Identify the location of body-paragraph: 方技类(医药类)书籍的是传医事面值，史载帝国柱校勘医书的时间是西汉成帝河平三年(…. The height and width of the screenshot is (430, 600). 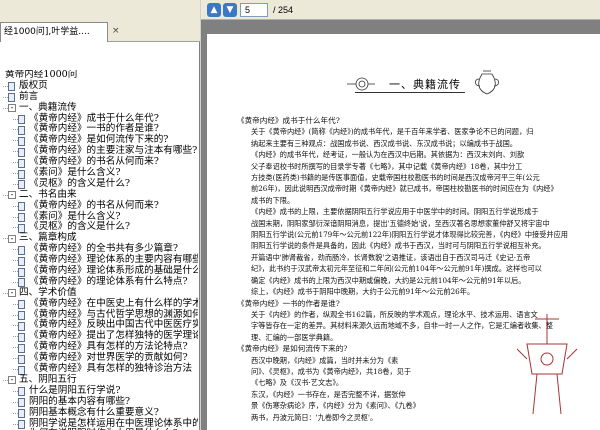
(395, 178).